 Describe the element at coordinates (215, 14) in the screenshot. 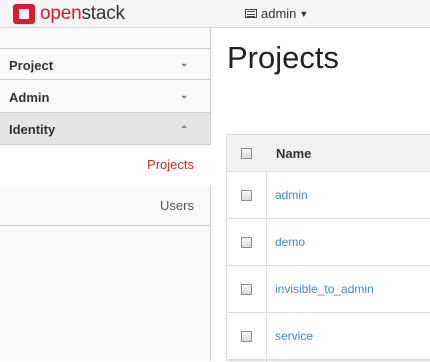

I see `top-bar: openstack admin ▼` at that location.